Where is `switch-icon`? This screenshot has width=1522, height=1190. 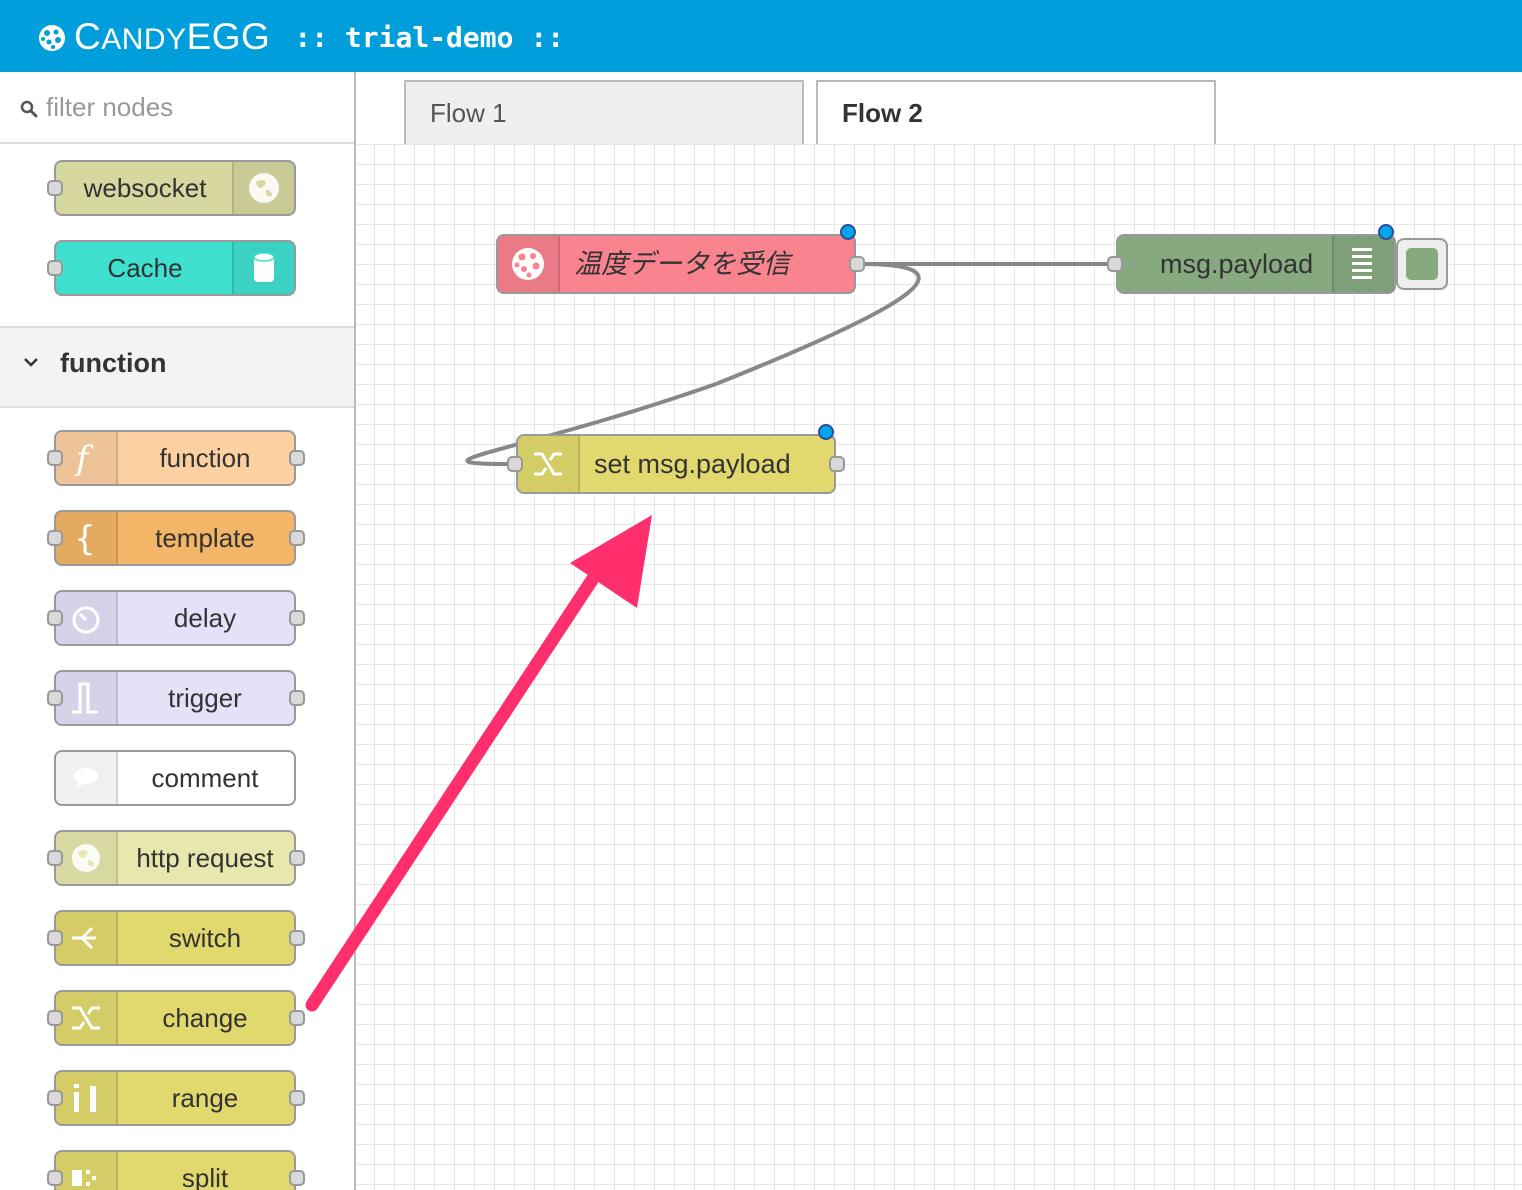 switch-icon is located at coordinates (87, 938).